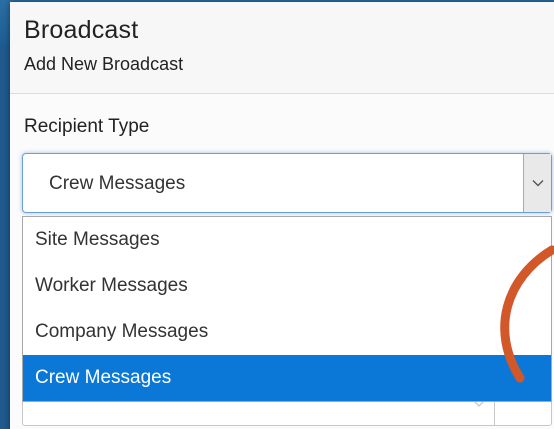 The width and height of the screenshot is (554, 429). I want to click on page-title: Broadcast, so click(81, 30).